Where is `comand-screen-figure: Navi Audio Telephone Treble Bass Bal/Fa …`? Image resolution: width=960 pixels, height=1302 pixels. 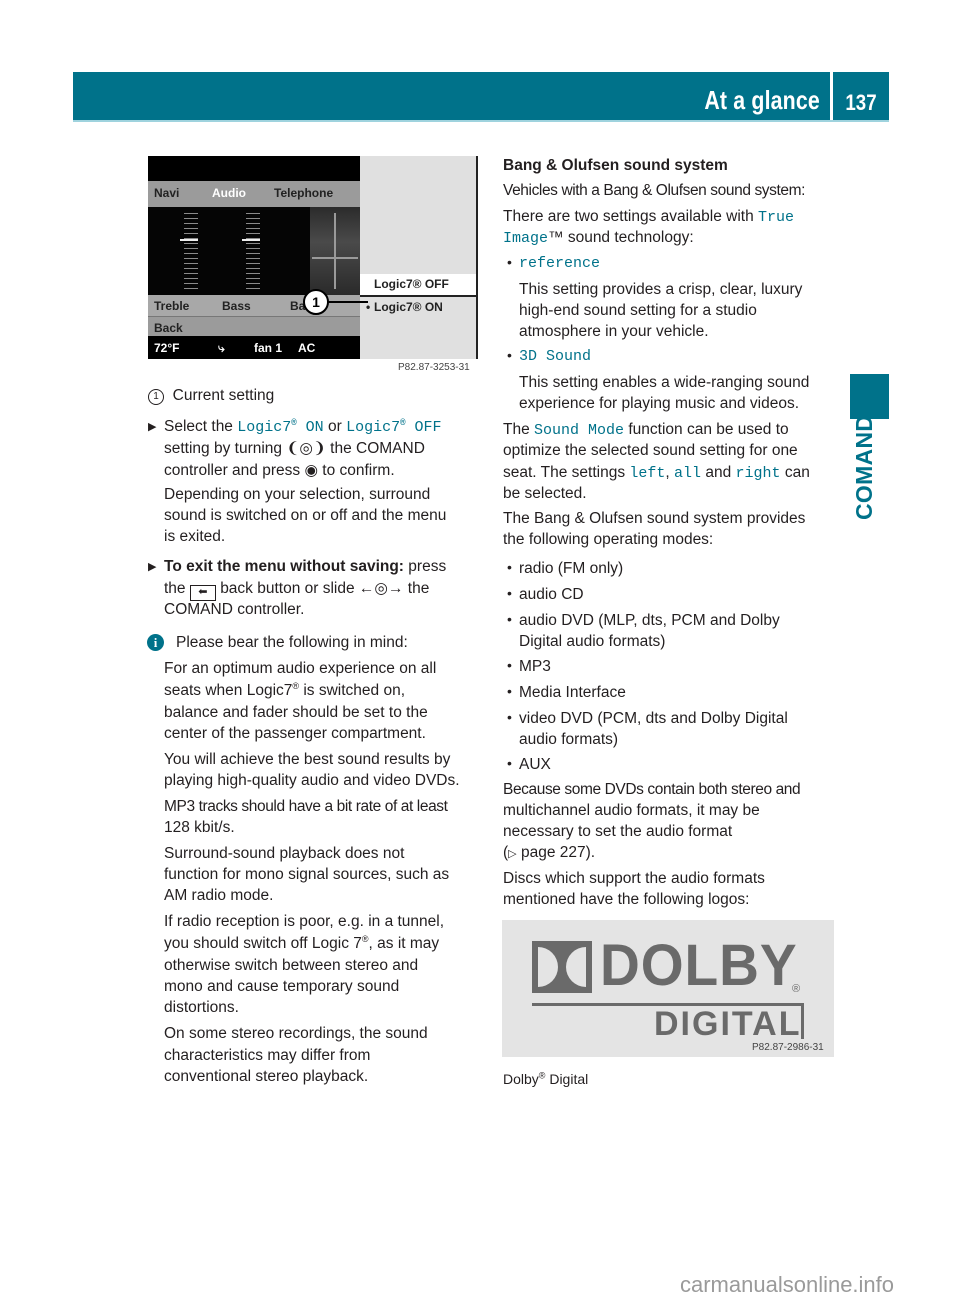 comand-screen-figure: Navi Audio Telephone Treble Bass Bal/Fa … is located at coordinates (313, 257).